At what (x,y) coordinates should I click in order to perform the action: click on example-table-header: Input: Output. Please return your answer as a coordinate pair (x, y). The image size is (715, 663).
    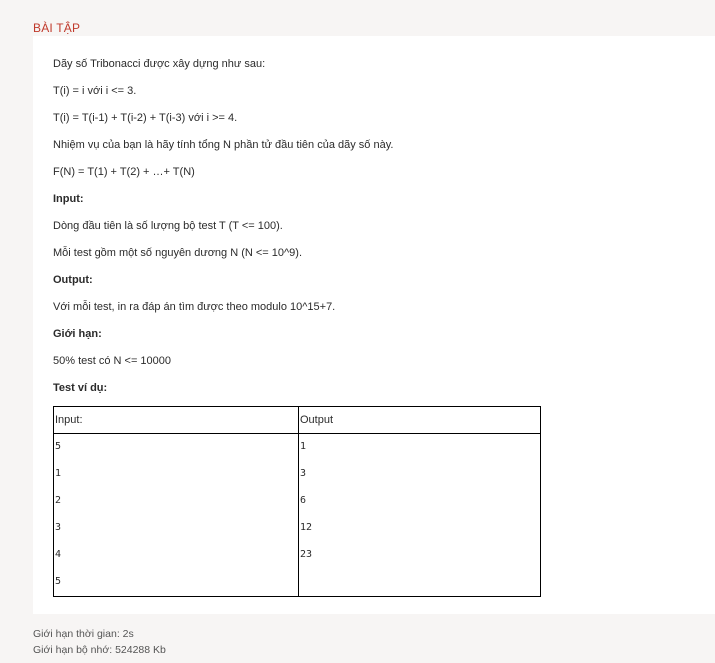
    Looking at the image, I should click on (297, 420).